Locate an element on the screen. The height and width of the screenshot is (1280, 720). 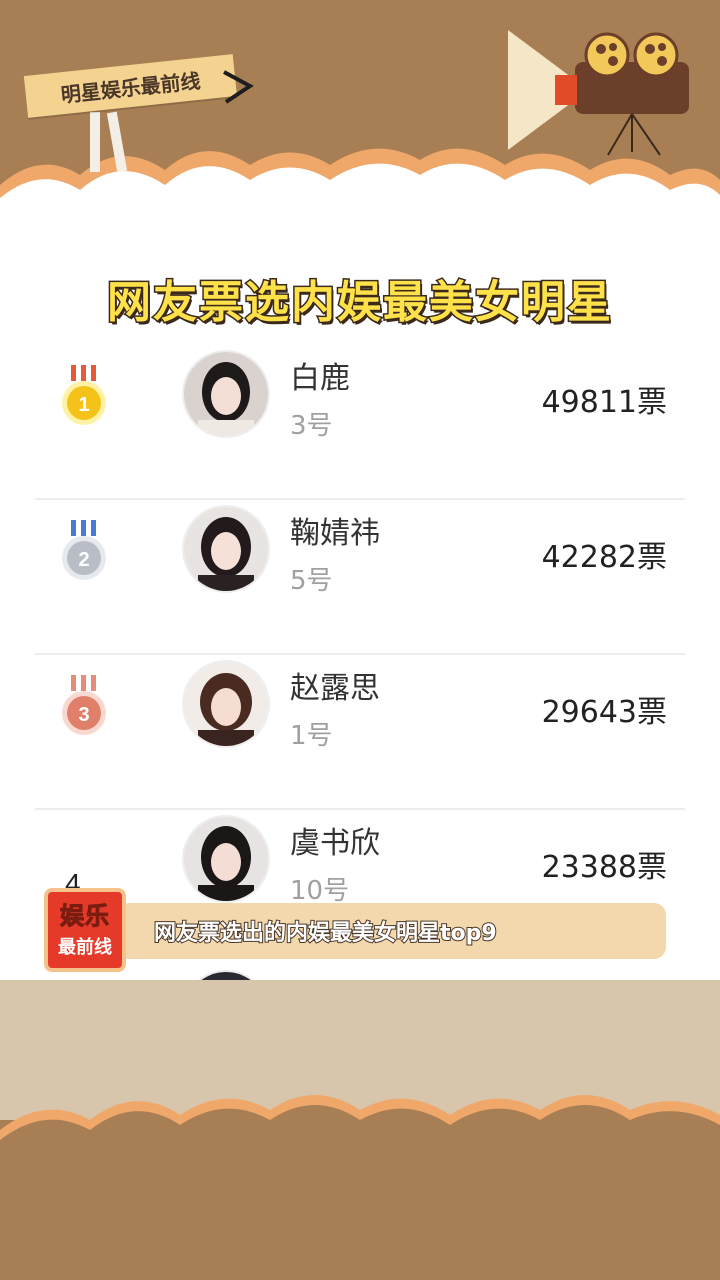
page-title: 网友票选内娱最美女明星 is located at coordinates (359, 303).